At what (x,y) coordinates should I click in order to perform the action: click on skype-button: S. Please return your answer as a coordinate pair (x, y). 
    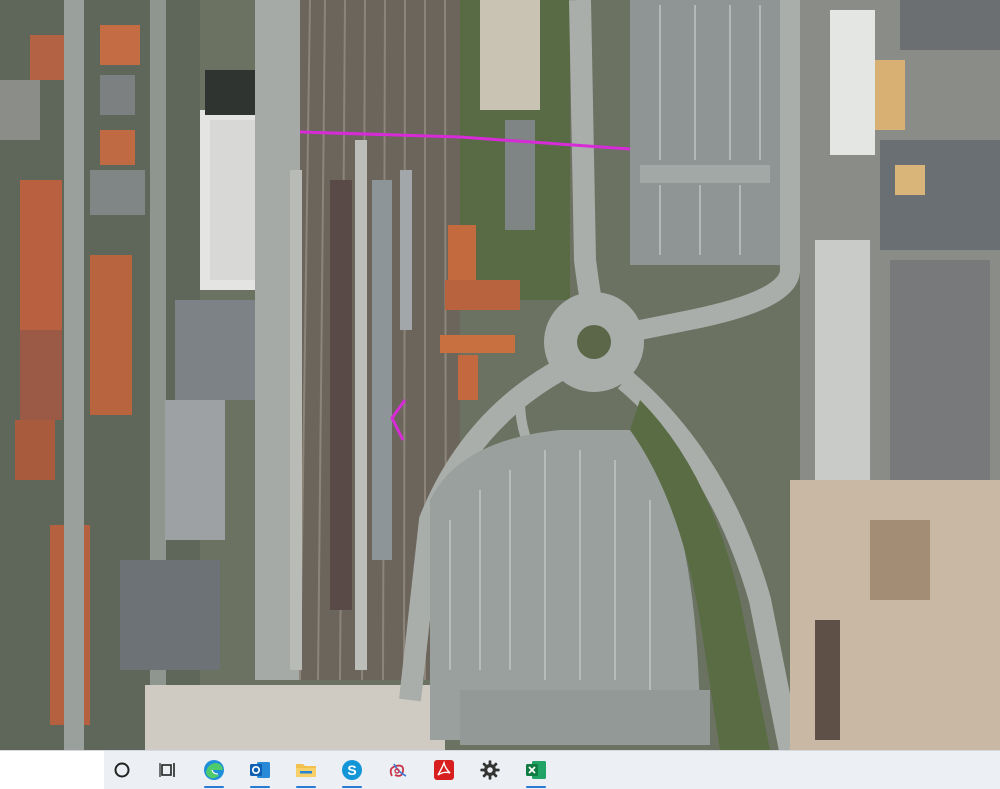
    Looking at the image, I should click on (352, 770).